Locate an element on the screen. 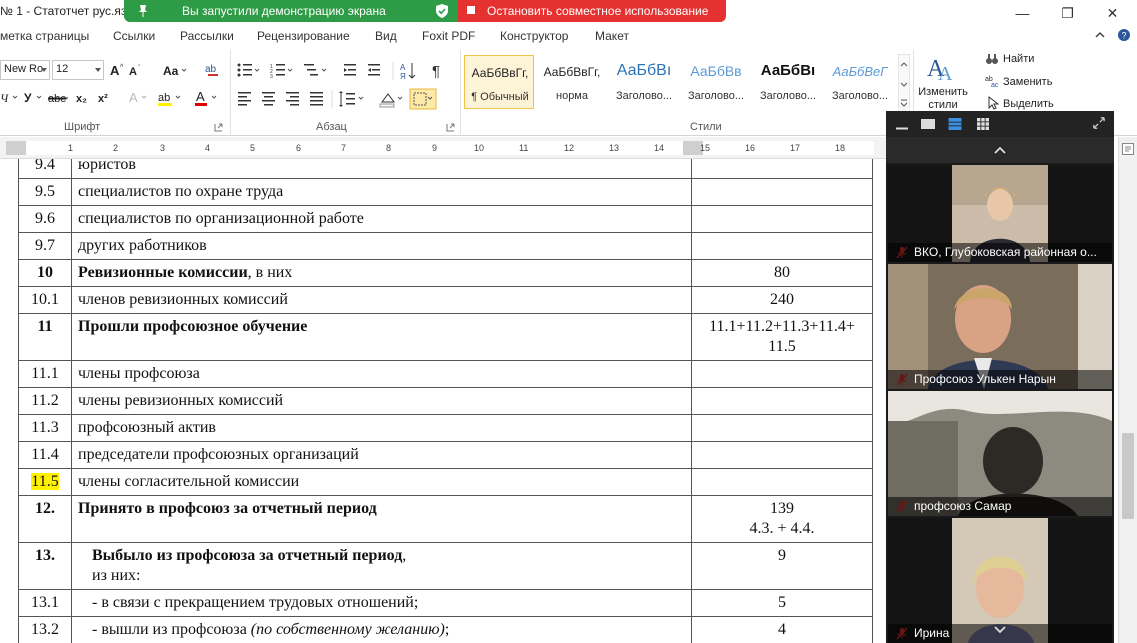 Image resolution: width=1137 pixels, height=643 pixels. replace-button: Заменить is located at coordinates (1027, 82).